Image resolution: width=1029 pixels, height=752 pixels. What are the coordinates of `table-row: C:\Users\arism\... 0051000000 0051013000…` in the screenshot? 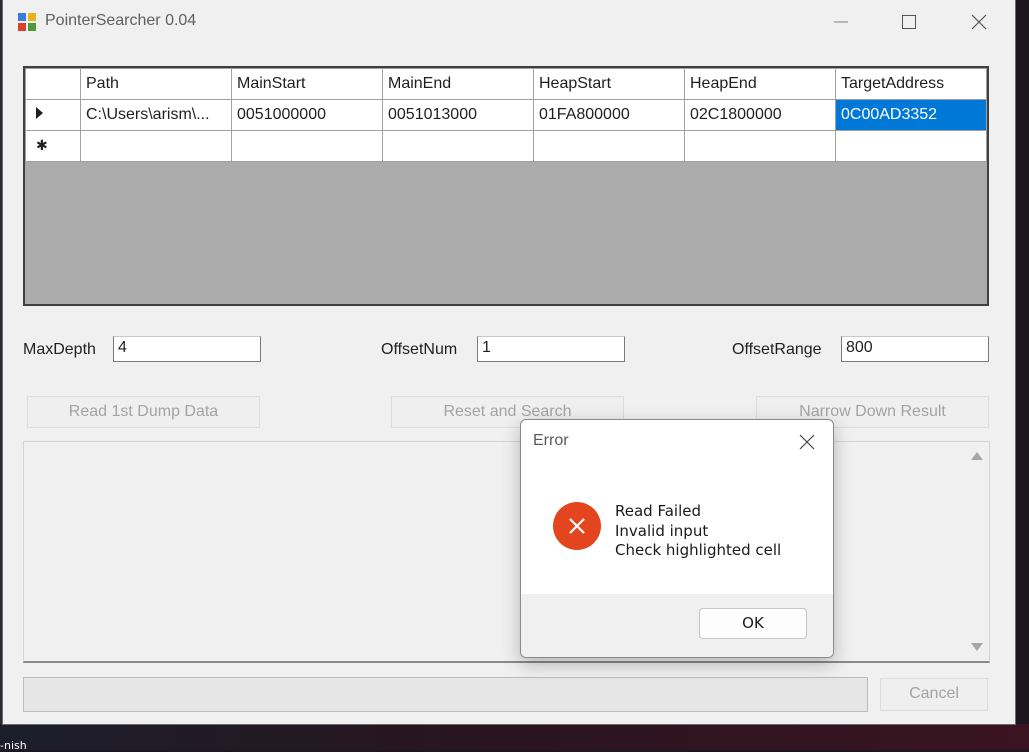 It's located at (506, 115).